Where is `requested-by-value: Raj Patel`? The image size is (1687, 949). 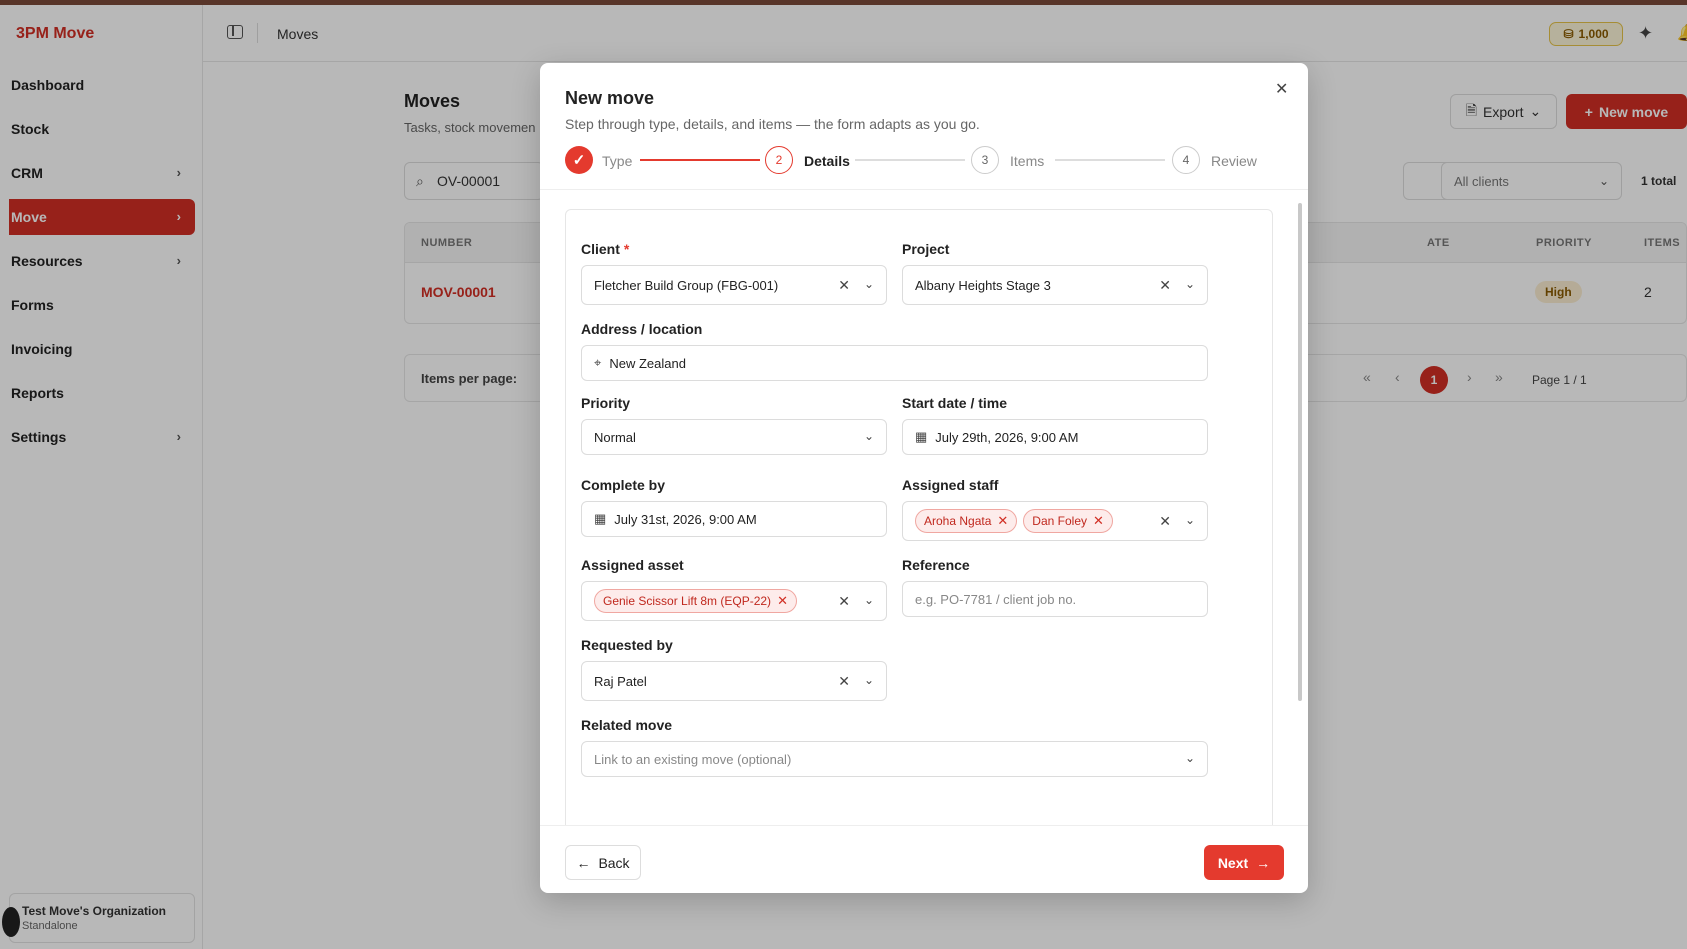 requested-by-value: Raj Patel is located at coordinates (620, 681).